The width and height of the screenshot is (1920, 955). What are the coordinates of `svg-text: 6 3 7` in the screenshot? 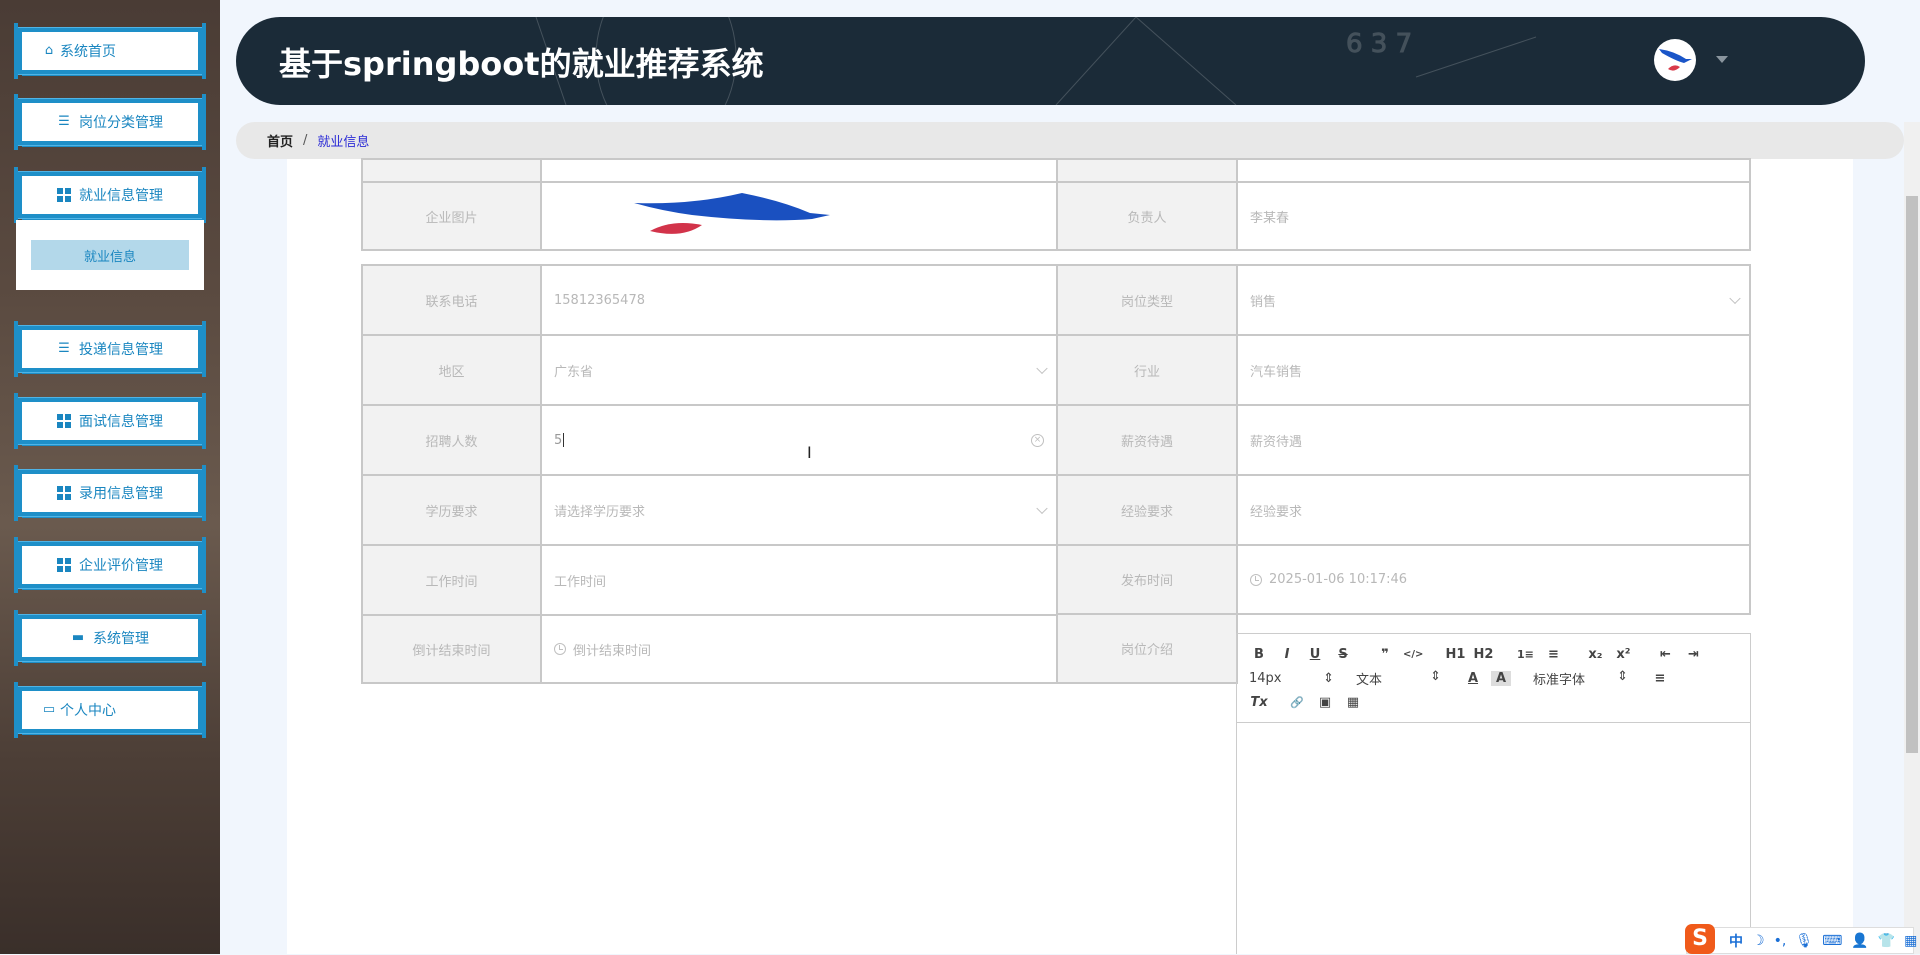 It's located at (1379, 44).